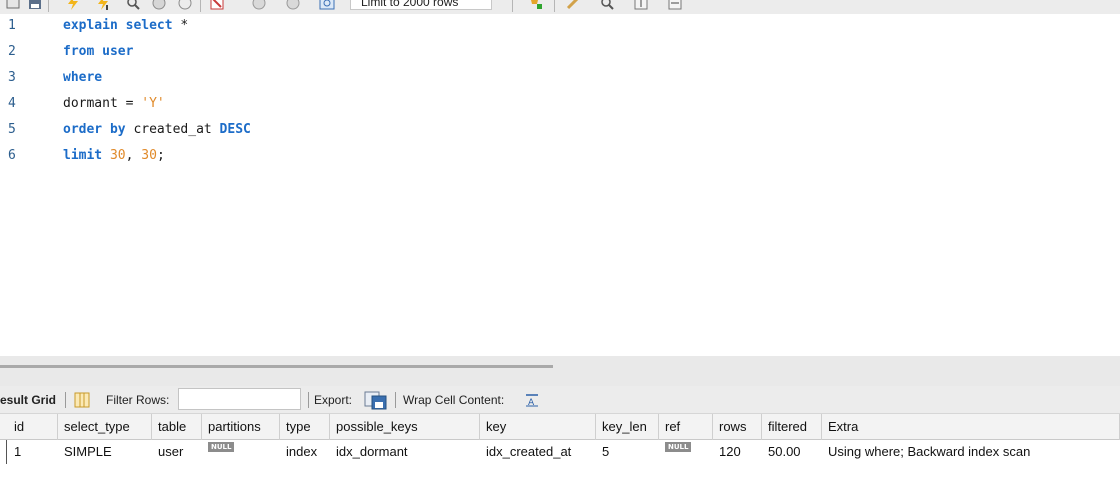  I want to click on cell-ref: NULL, so click(686, 452).